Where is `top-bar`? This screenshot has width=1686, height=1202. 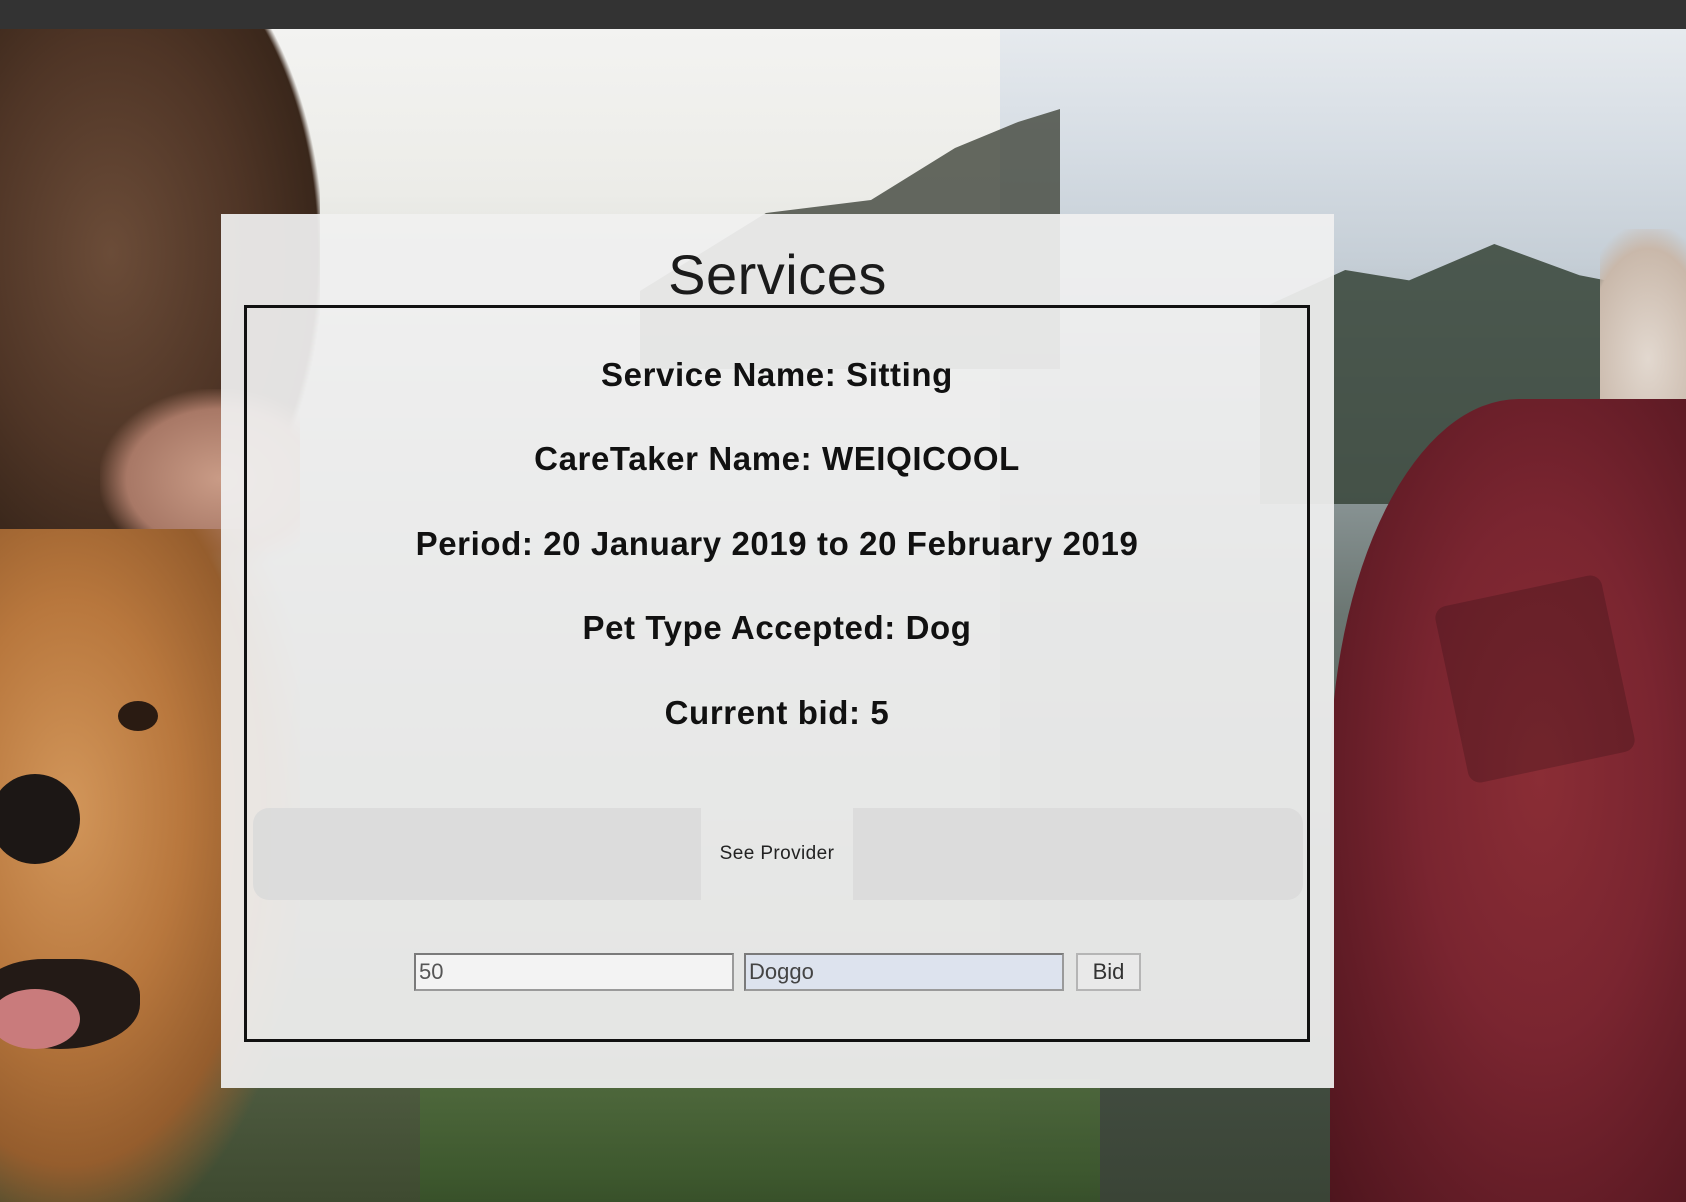
top-bar is located at coordinates (843, 14).